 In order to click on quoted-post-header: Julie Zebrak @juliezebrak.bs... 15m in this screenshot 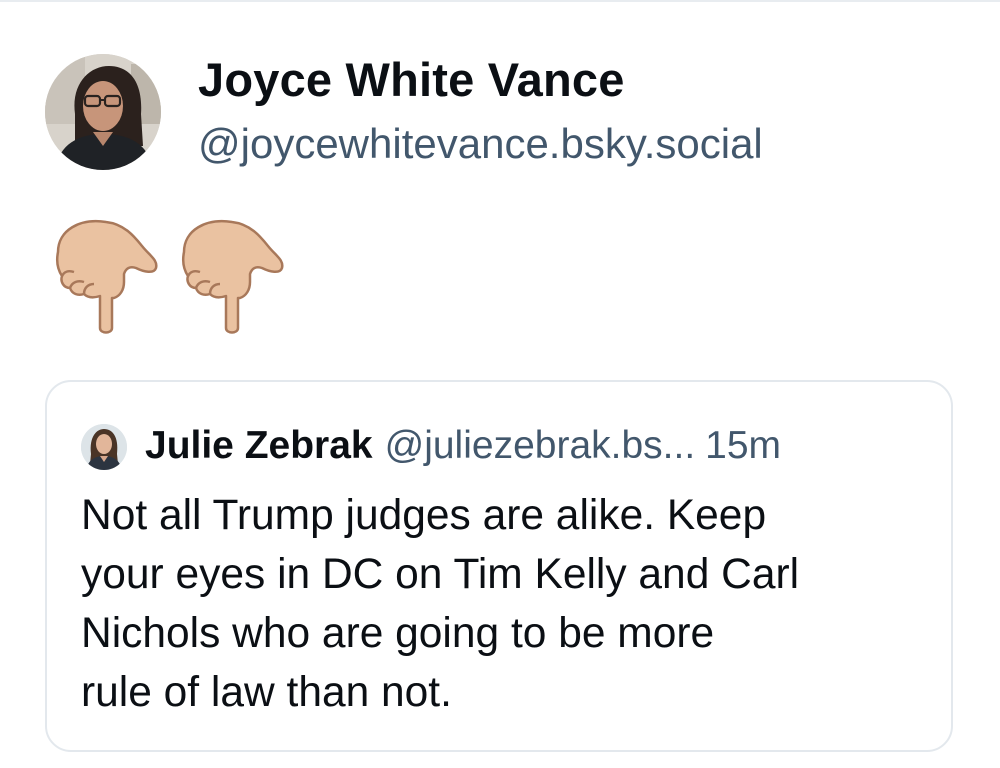, I will do `click(463, 446)`.